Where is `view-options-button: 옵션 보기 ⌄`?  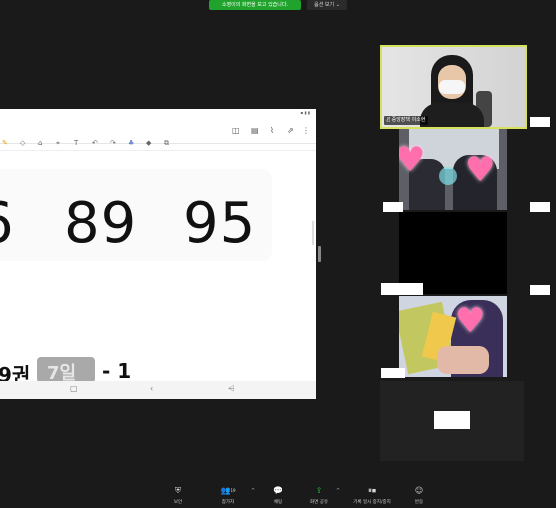
view-options-button: 옵션 보기 ⌄ is located at coordinates (327, 5).